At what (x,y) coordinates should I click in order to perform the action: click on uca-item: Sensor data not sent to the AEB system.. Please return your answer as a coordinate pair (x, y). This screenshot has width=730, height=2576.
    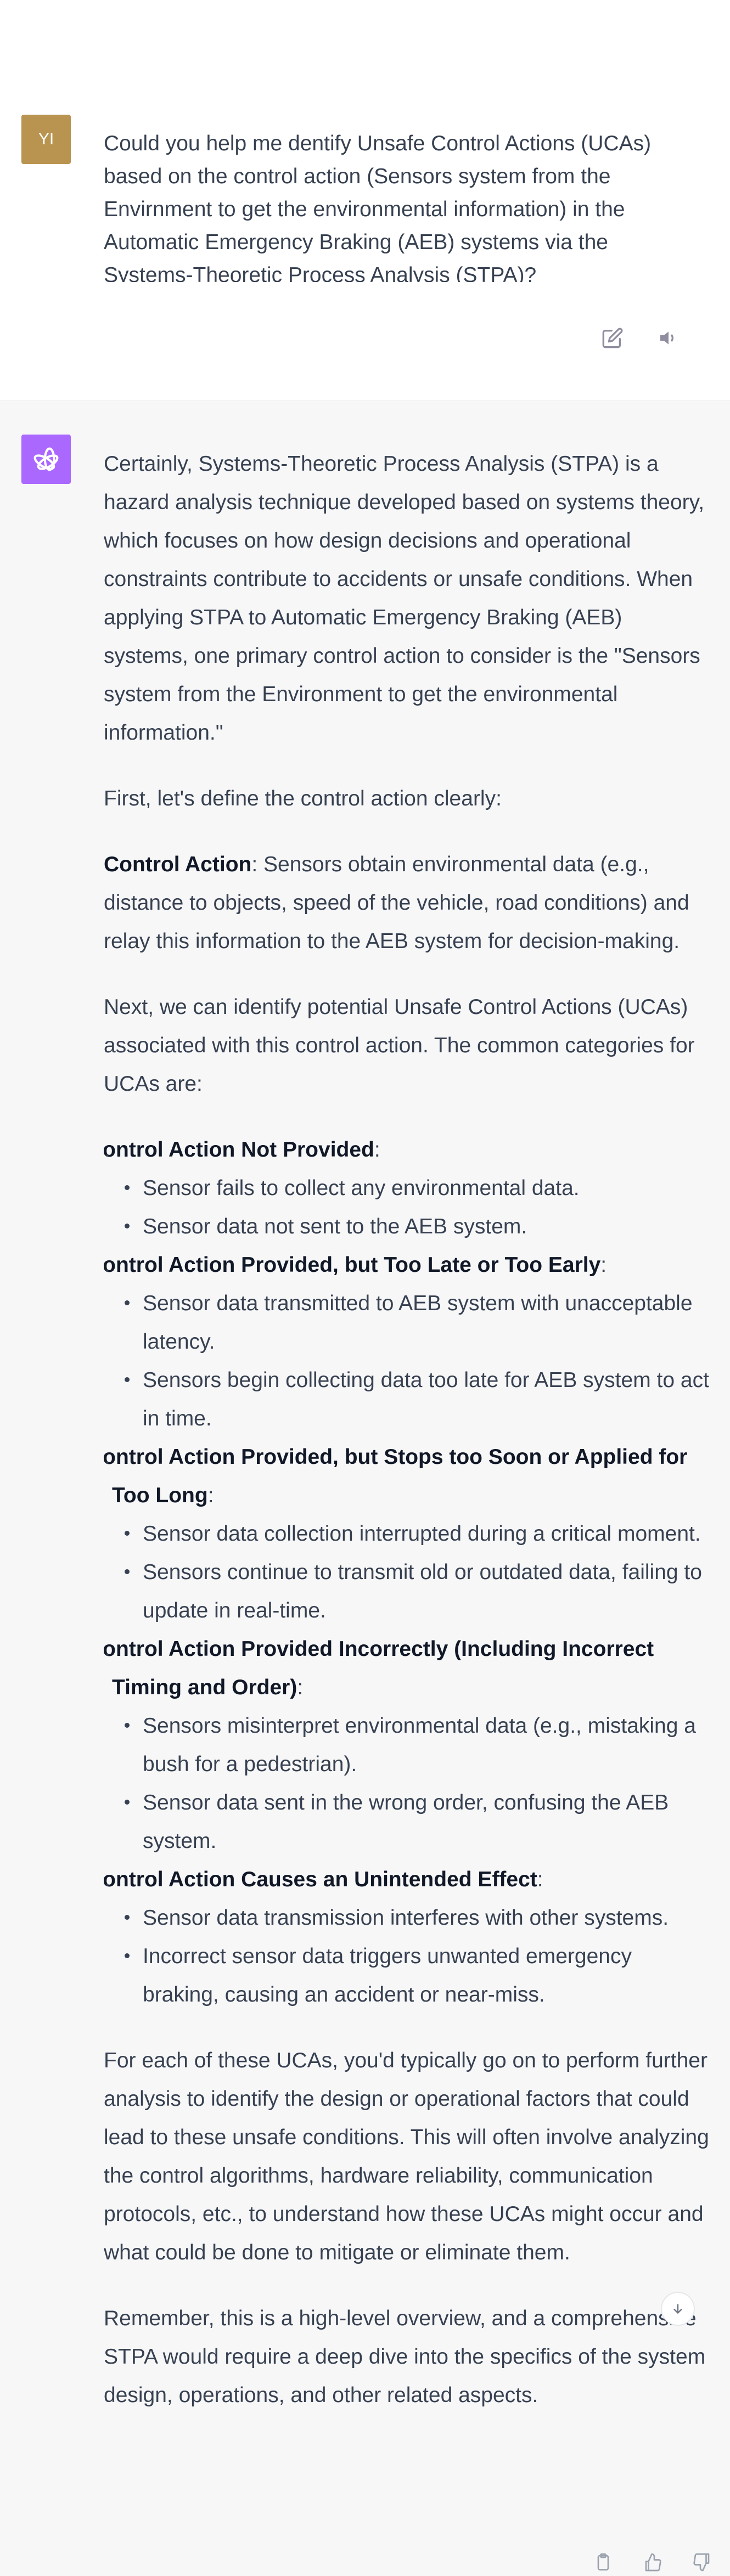
    Looking at the image, I should click on (417, 1227).